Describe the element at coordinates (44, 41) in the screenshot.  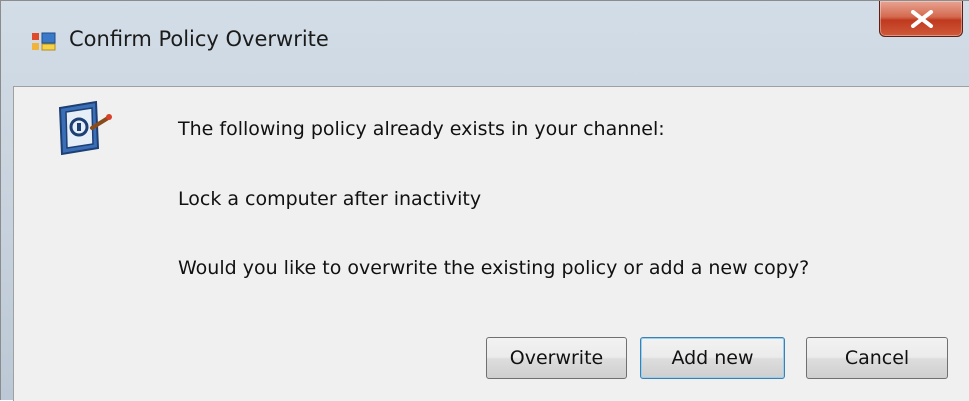
I see `policy-app-icon` at that location.